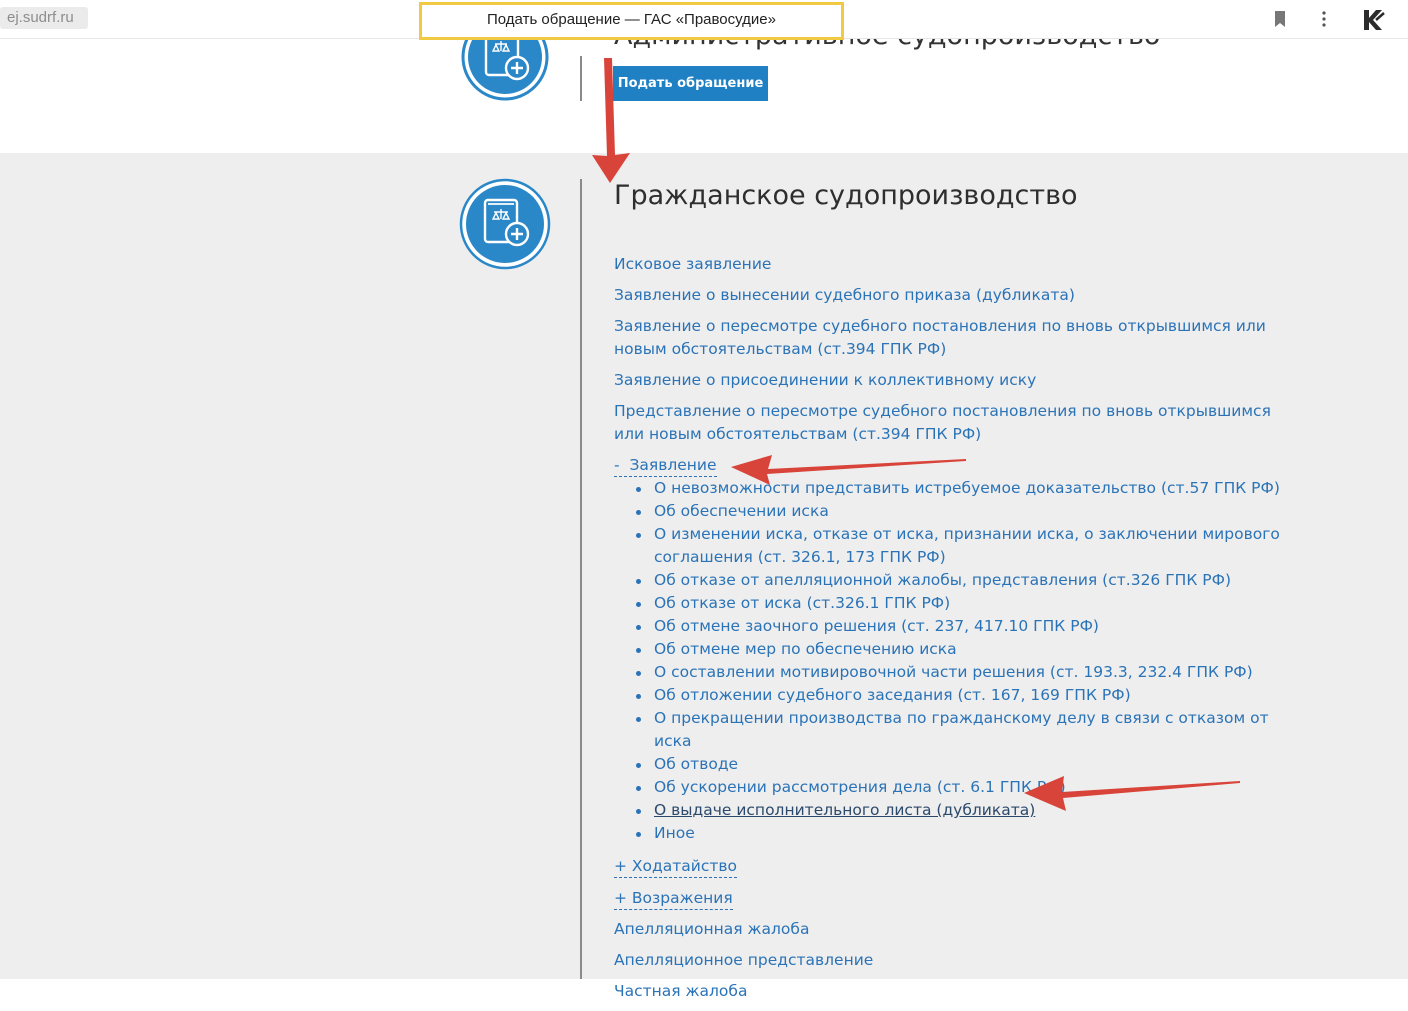  Describe the element at coordinates (690, 83) in the screenshot. I see `submit-appeal-button: Подать обращение` at that location.